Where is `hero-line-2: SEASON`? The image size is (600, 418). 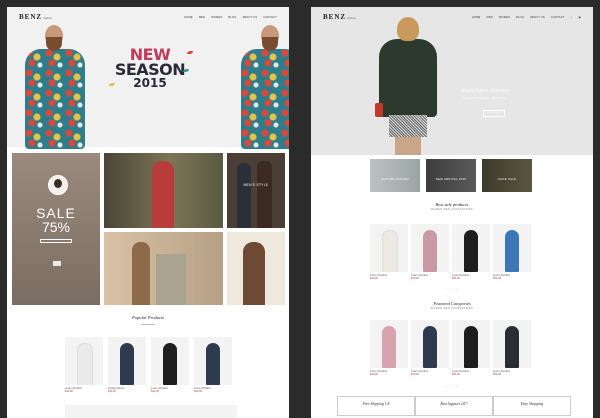 hero-line-2: SEASON is located at coordinates (150, 69).